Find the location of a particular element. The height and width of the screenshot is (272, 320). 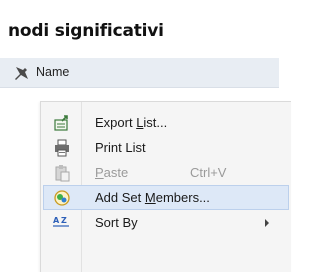

paste-icon is located at coordinates (62, 173).